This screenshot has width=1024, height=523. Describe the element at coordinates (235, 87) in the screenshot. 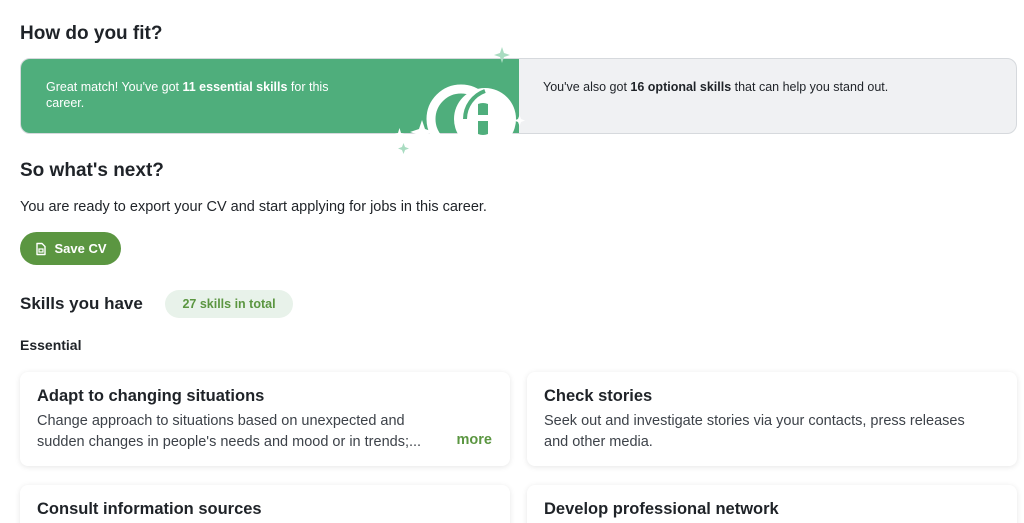

I see `essential-skills-count: 11 essential skills` at that location.